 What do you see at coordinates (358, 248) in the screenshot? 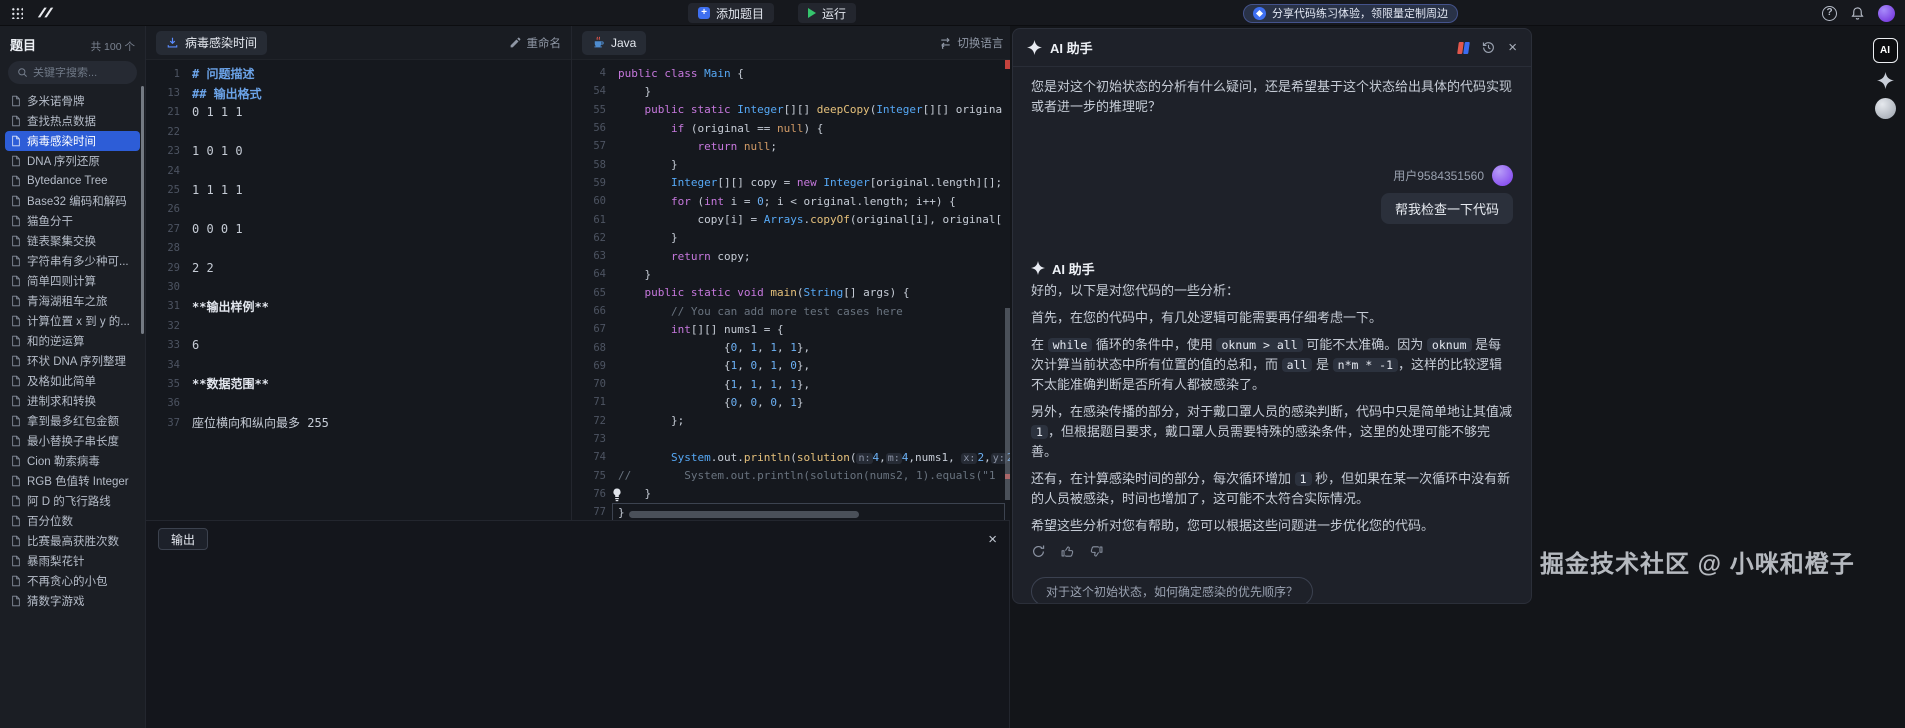
I see `markdown-line: 28` at bounding box center [358, 248].